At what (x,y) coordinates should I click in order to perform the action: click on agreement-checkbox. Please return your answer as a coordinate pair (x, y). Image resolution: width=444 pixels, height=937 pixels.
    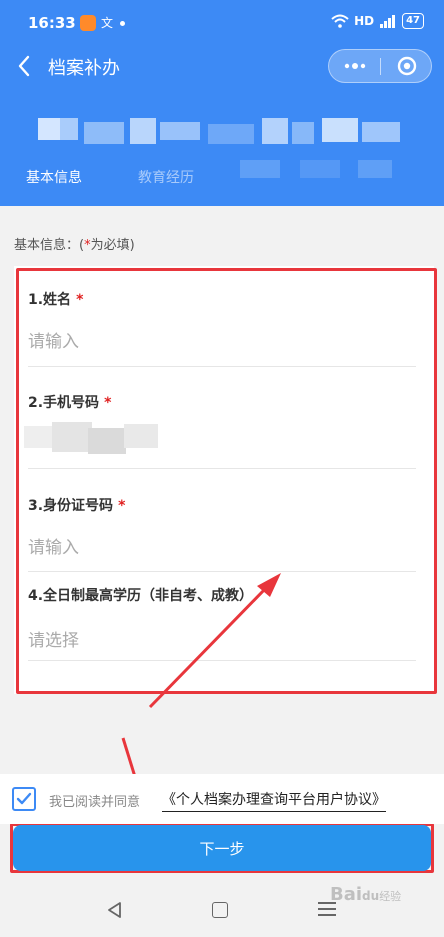
    Looking at the image, I should click on (24, 799).